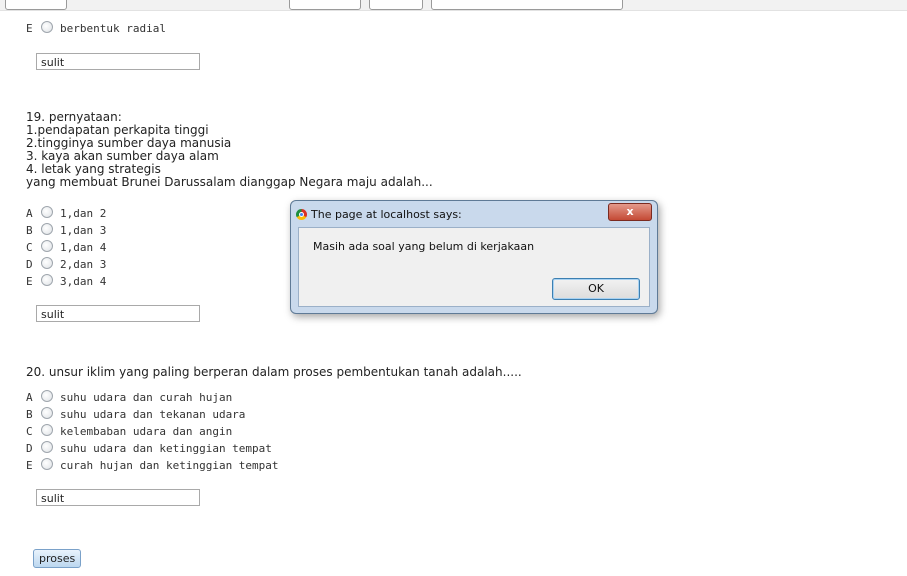 This screenshot has height=576, width=907. I want to click on option-text: 2,dan 3, so click(83, 264).